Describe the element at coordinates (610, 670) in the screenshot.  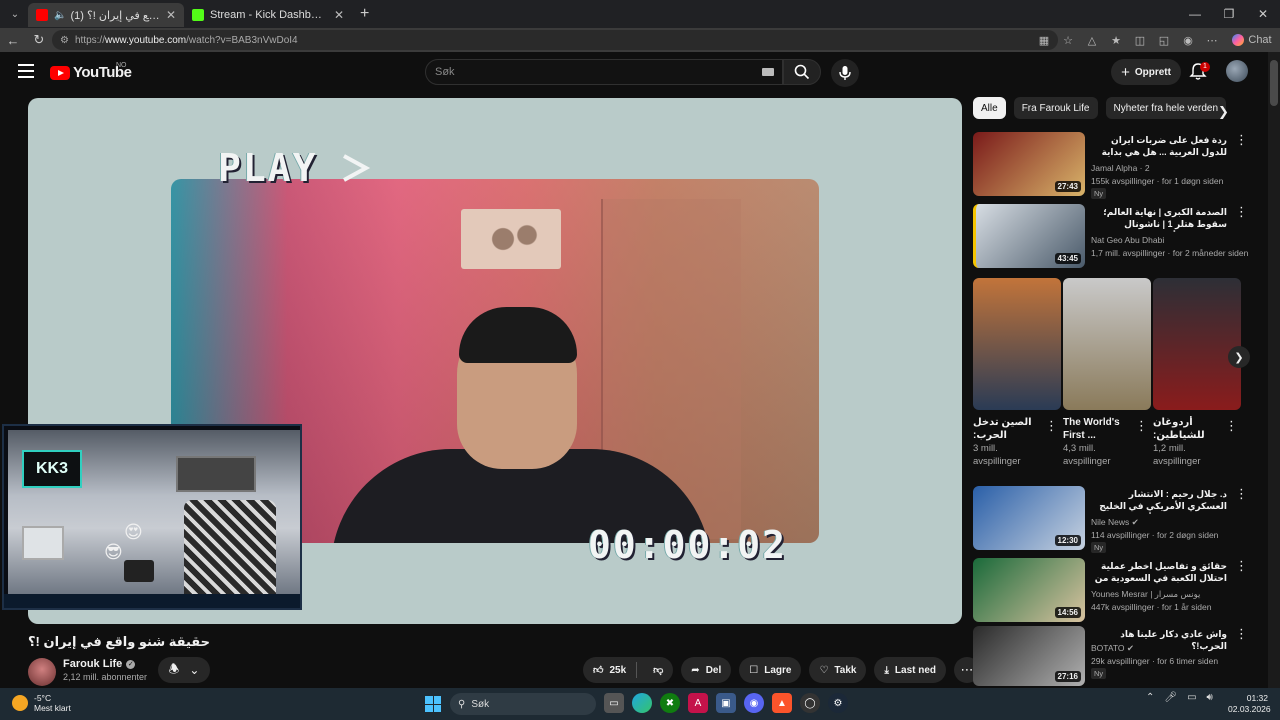
I see `like-button: 👍︎ 25k` at that location.